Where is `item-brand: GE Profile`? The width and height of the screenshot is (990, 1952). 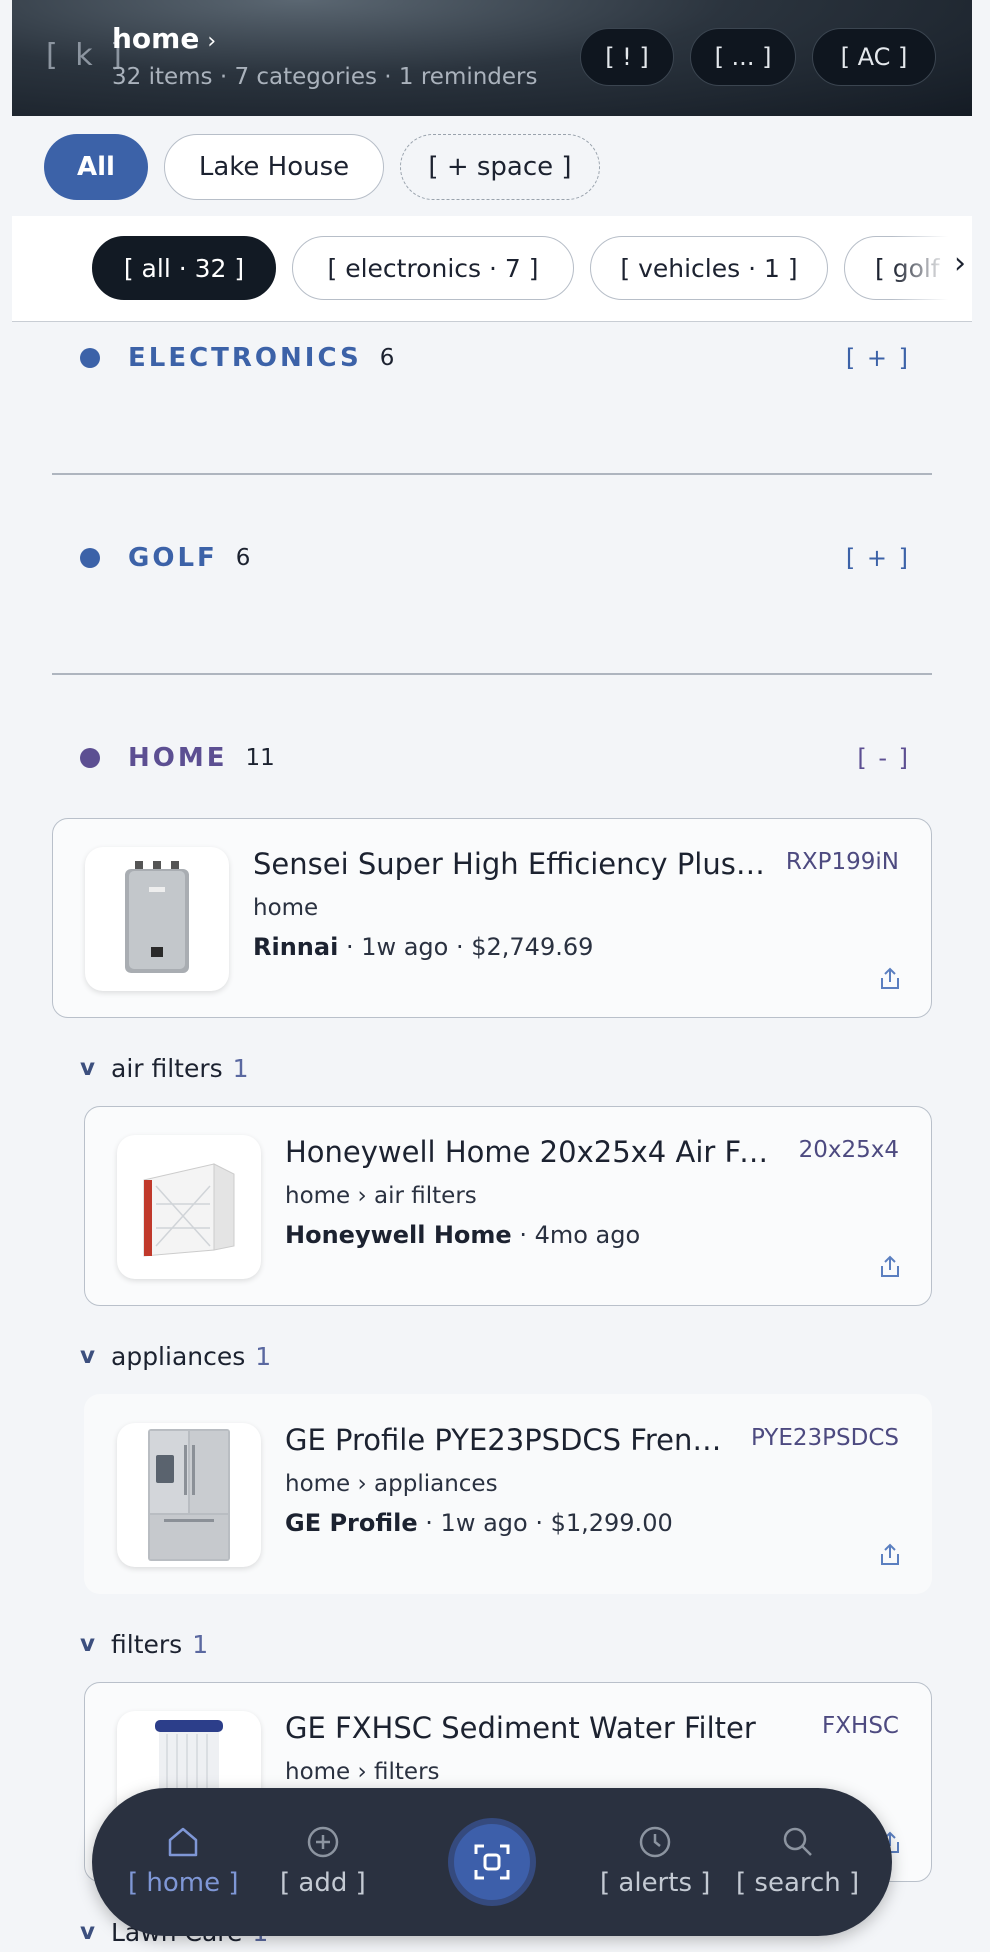
item-brand: GE Profile is located at coordinates (351, 1523).